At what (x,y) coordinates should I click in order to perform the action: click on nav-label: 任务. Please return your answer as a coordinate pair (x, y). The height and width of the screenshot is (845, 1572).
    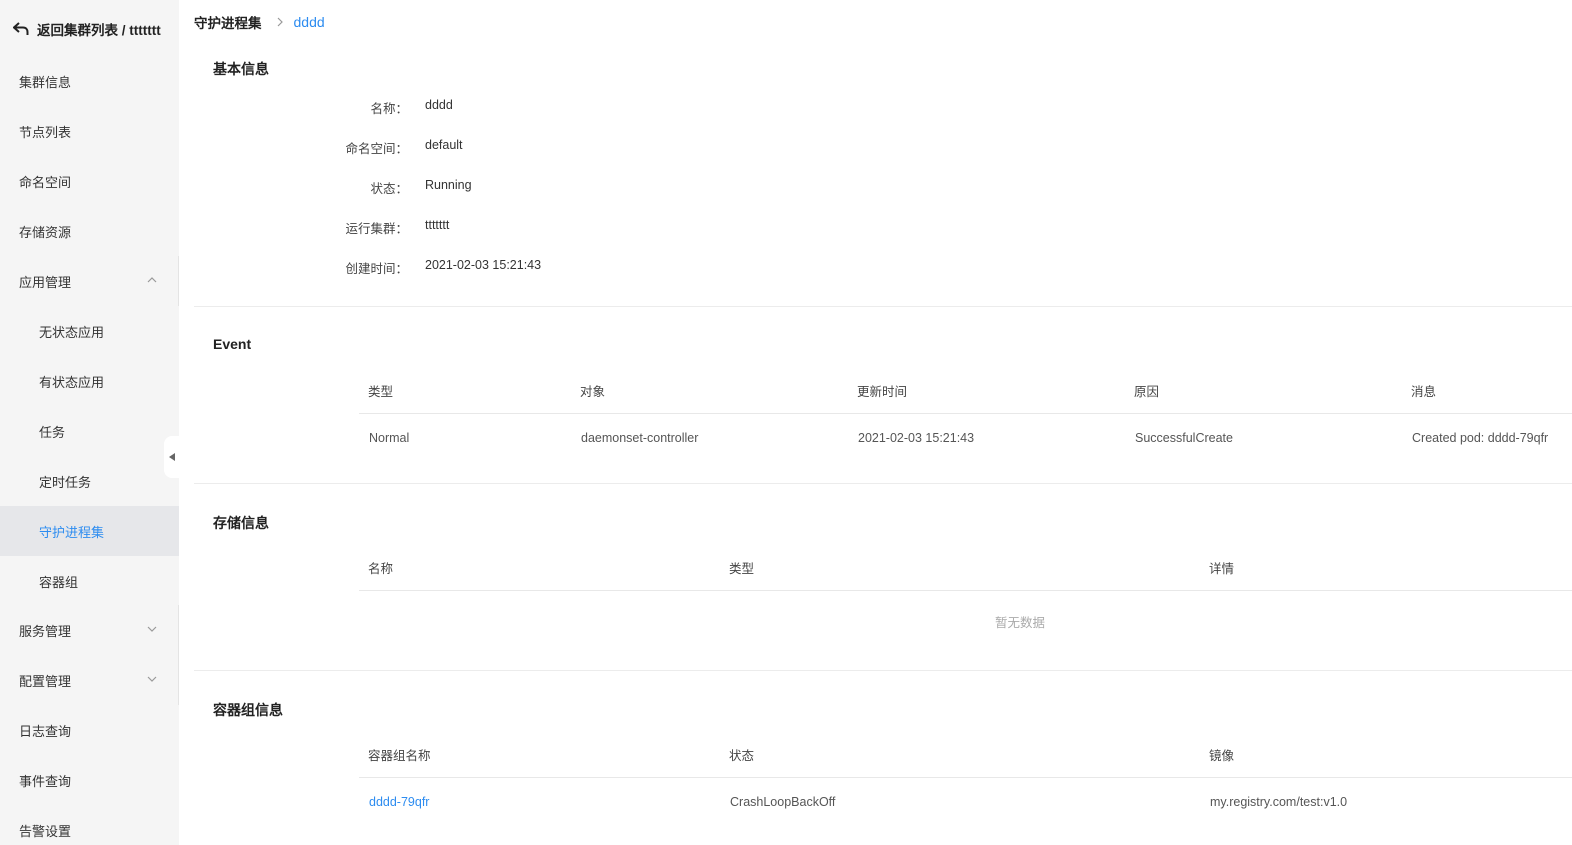
    Looking at the image, I should click on (52, 432).